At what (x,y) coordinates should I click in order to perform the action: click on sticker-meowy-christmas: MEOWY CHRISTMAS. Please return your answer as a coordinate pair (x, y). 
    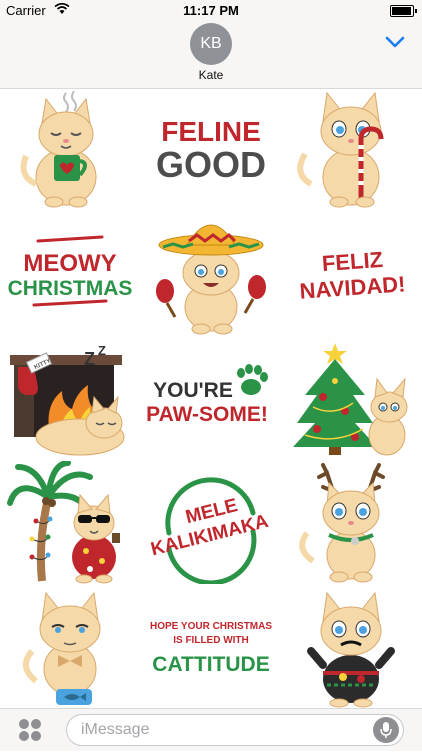
    Looking at the image, I should click on (70, 274).